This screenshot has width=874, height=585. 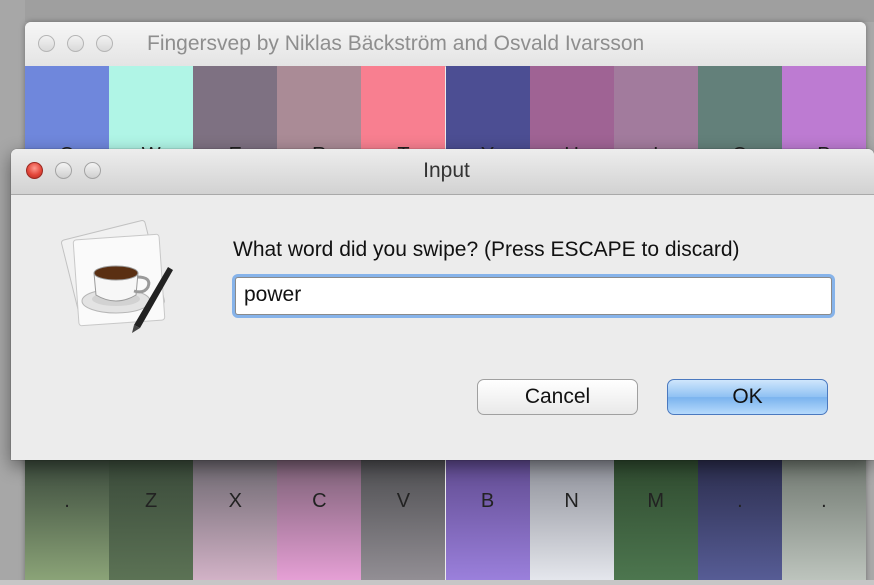 What do you see at coordinates (319, 501) in the screenshot?
I see `key-label: C` at bounding box center [319, 501].